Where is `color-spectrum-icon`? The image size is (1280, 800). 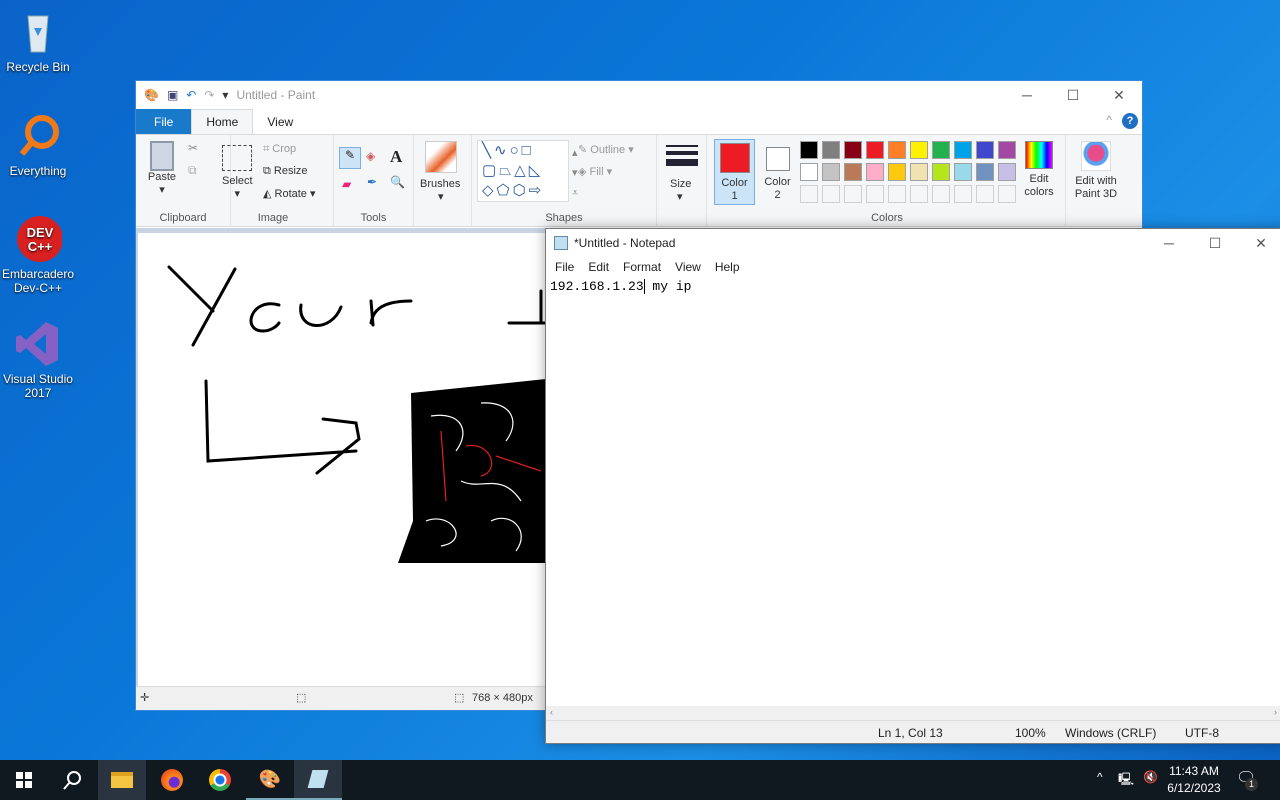
color-spectrum-icon is located at coordinates (1039, 155).